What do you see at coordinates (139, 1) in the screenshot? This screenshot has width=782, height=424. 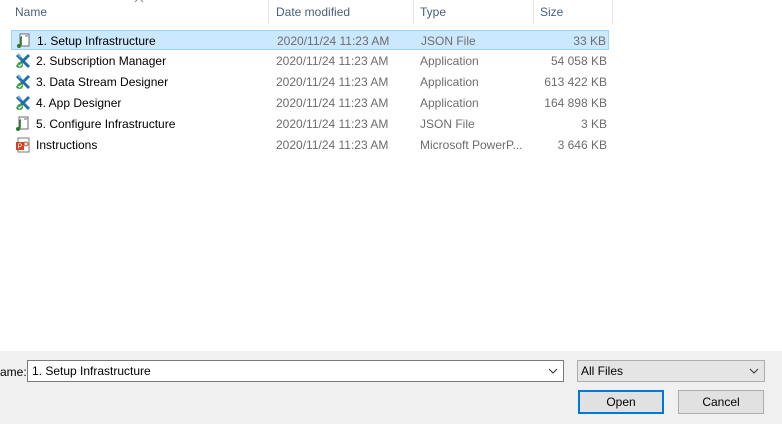 I see `sort-up-icon` at bounding box center [139, 1].